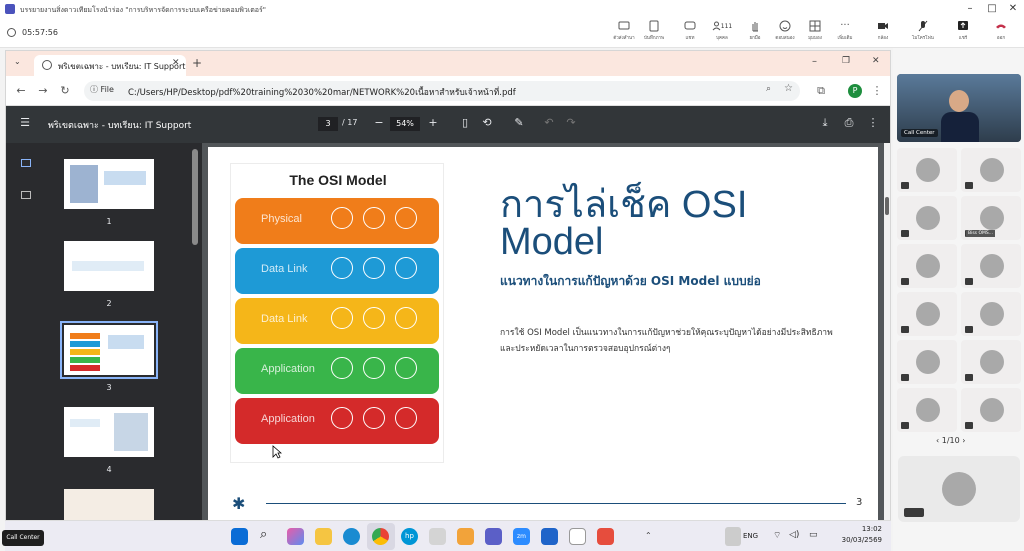 The image size is (1024, 551). Describe the element at coordinates (969, 425) in the screenshot. I see `mic-muted-icon` at that location.